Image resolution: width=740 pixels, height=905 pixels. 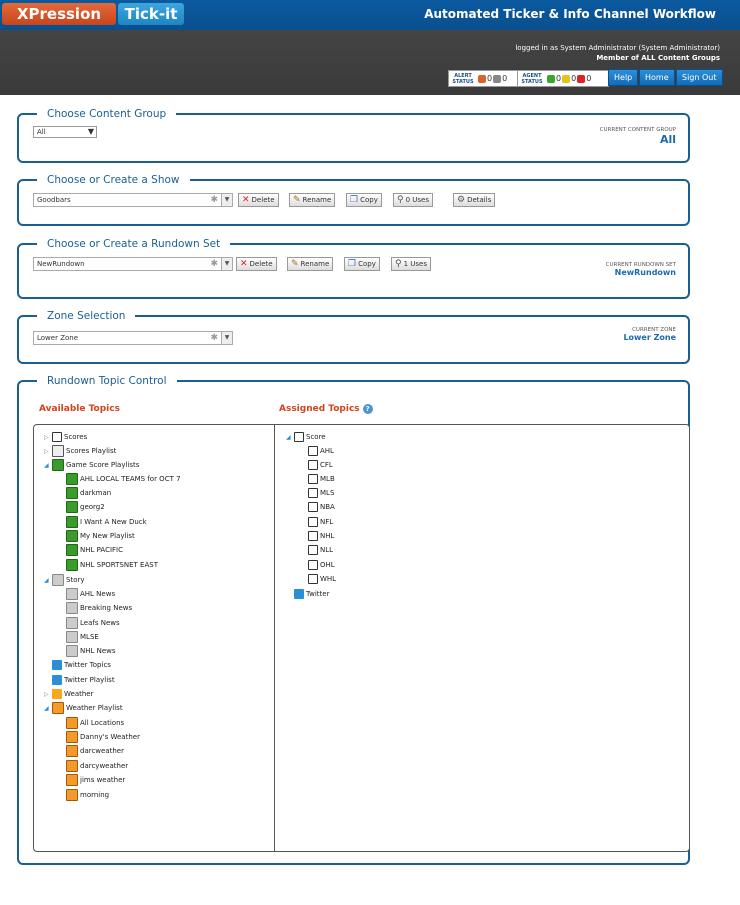 What do you see at coordinates (484, 78) in the screenshot?
I see `alert-status: ALERT STATUS 0 0` at bounding box center [484, 78].